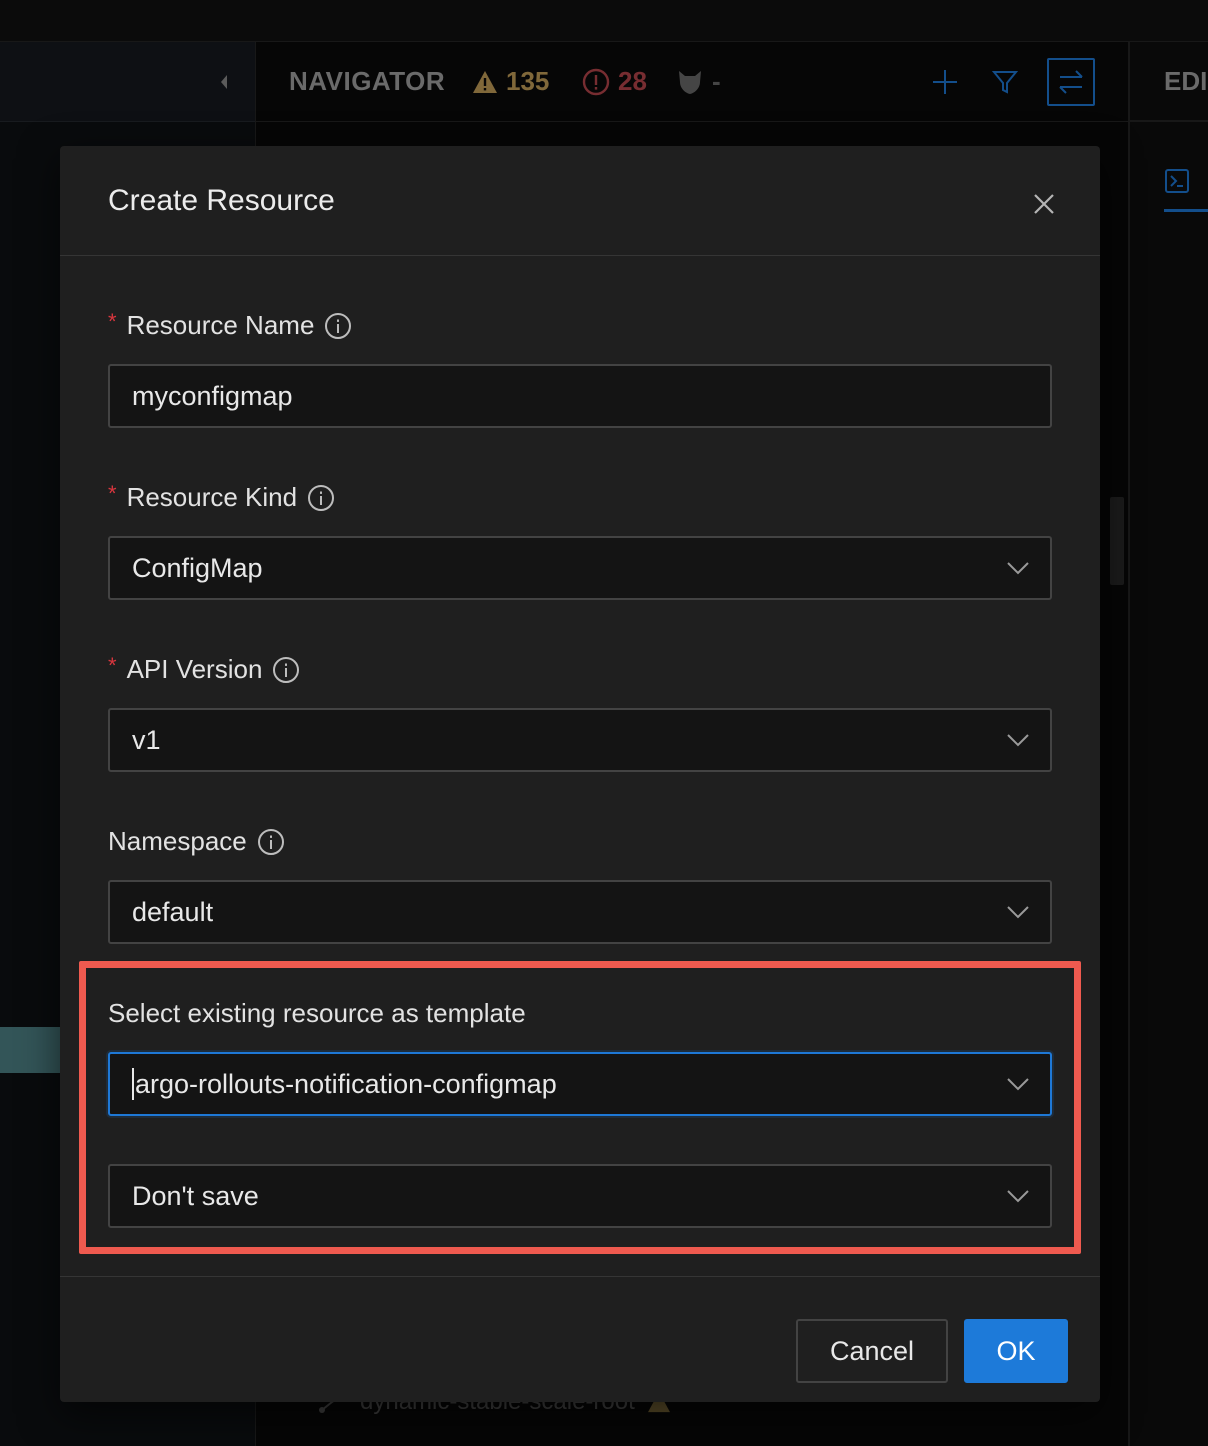  Describe the element at coordinates (194, 669) in the screenshot. I see `api-version-label-text: API Version` at that location.